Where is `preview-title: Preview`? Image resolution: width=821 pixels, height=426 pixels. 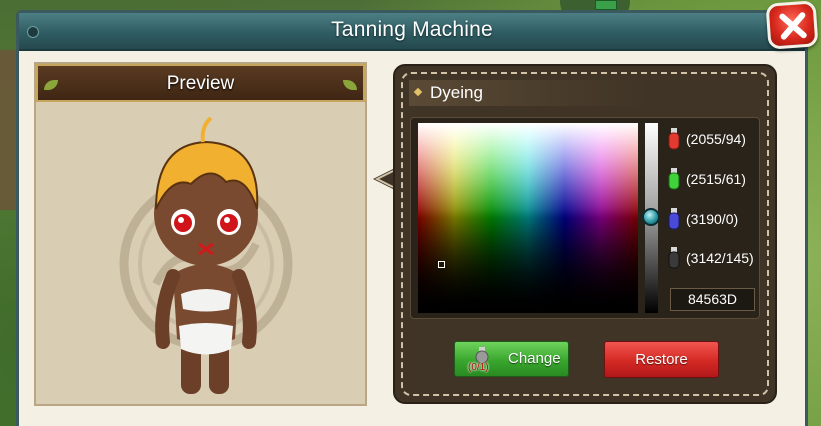 preview-title: Preview is located at coordinates (200, 83).